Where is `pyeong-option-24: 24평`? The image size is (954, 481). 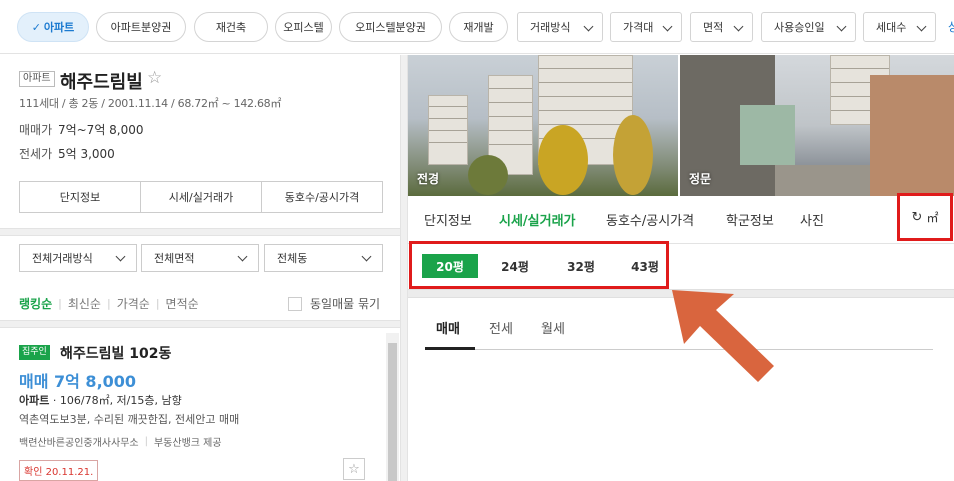
pyeong-option-24: 24평 is located at coordinates (515, 266).